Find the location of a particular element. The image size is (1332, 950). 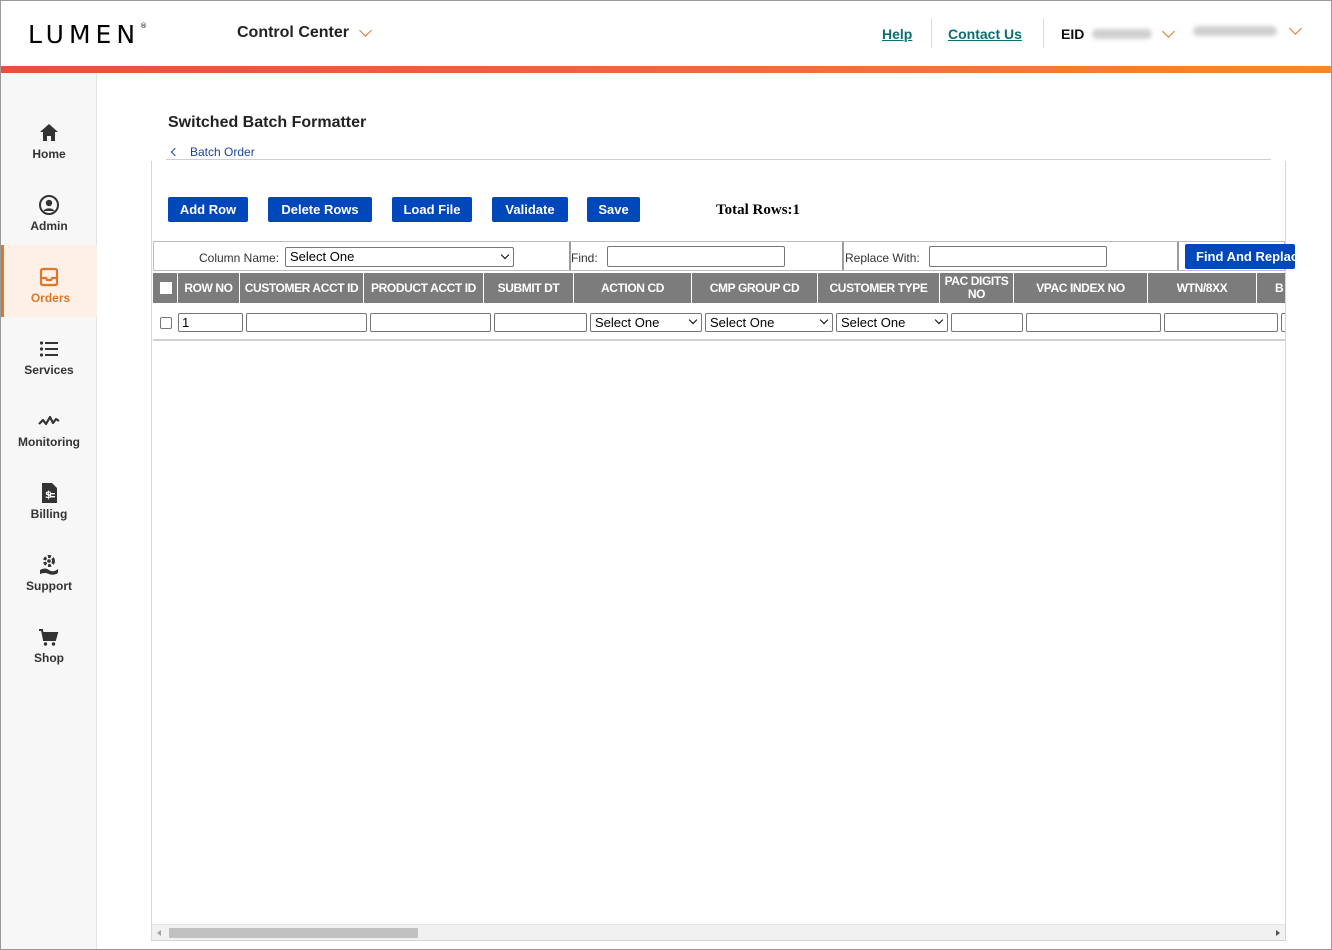

sidebar-item-label: Services is located at coordinates (49, 370).